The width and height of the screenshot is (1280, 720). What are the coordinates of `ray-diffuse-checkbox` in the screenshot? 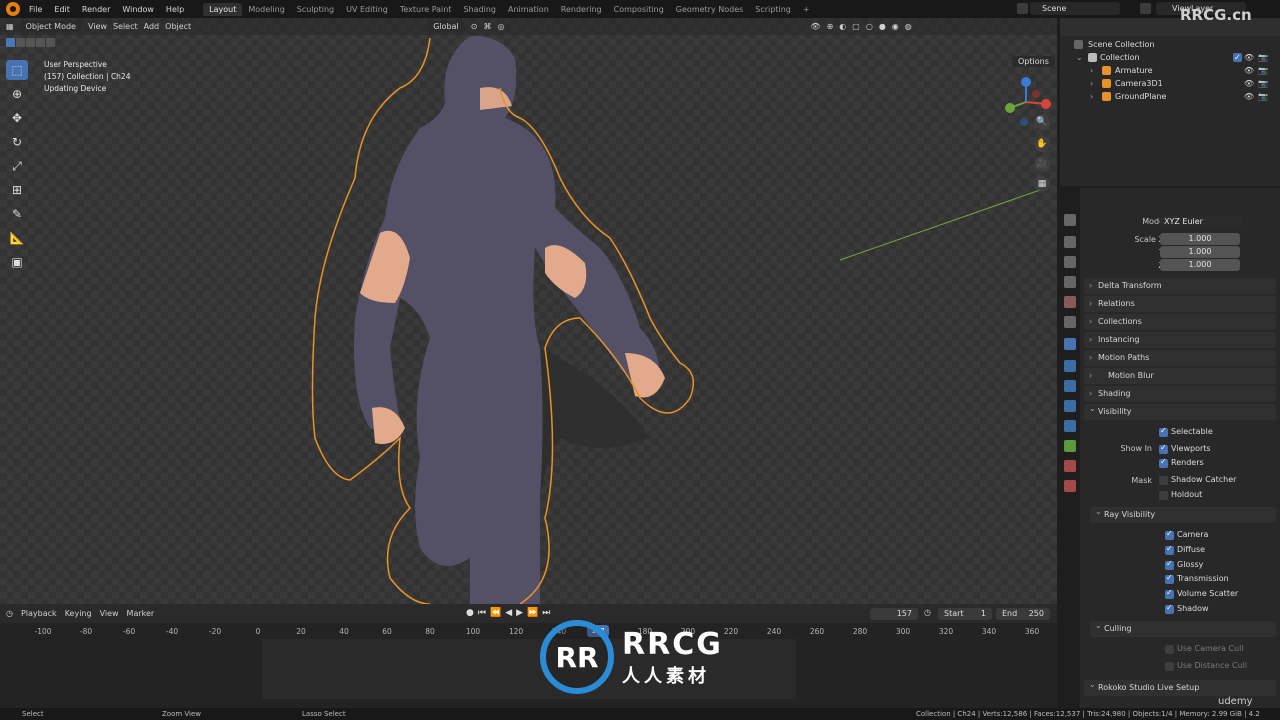 It's located at (1169, 549).